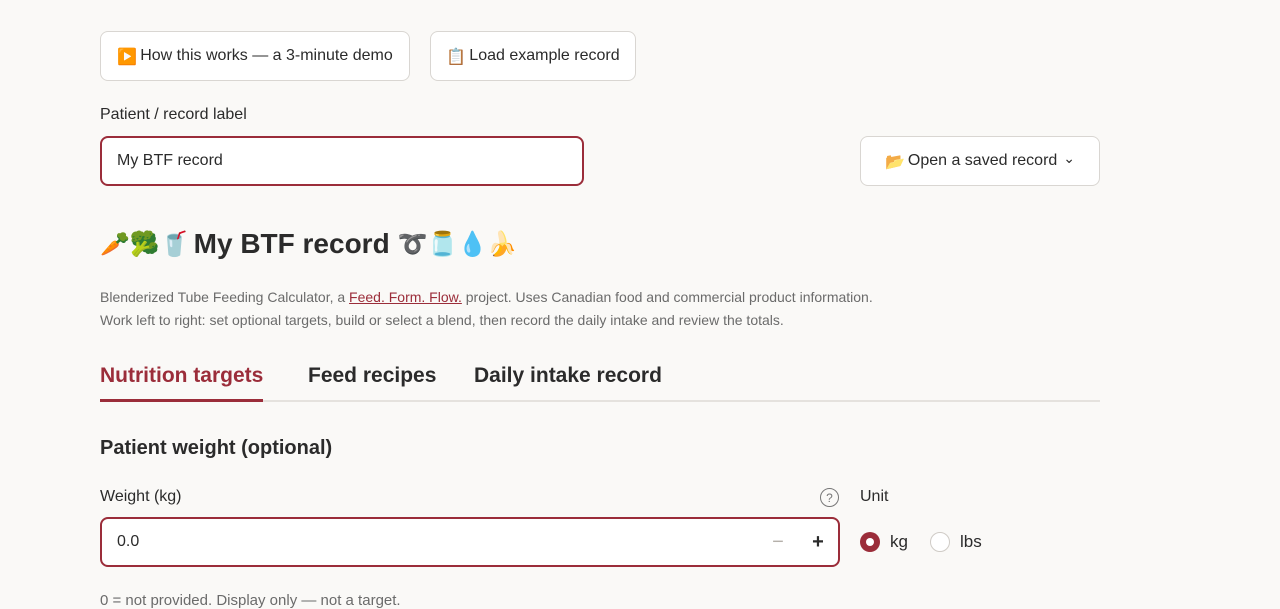 The width and height of the screenshot is (1280, 609). Describe the element at coordinates (145, 244) in the screenshot. I see `food-emoji-icons: 🥕🥦🥤` at that location.